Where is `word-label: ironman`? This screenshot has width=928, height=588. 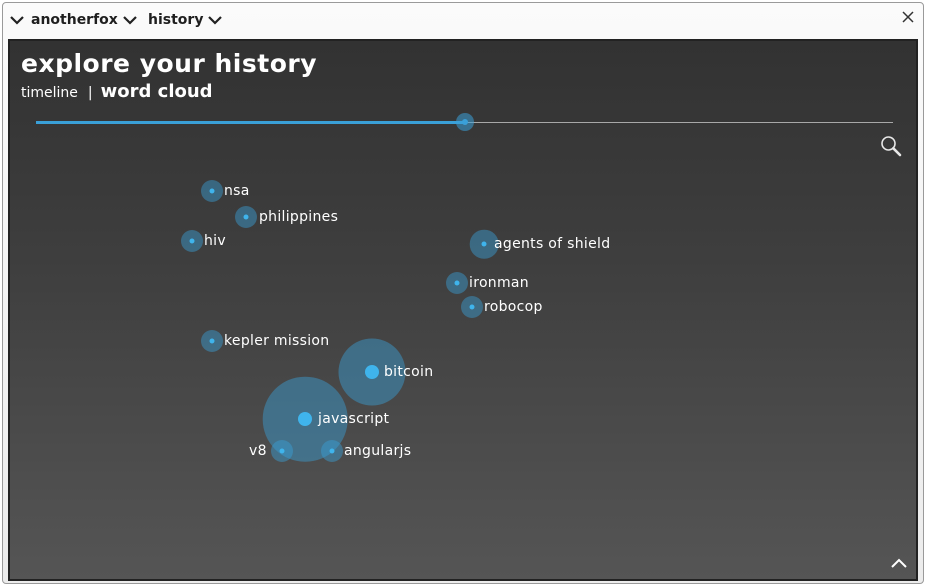 word-label: ironman is located at coordinates (499, 283).